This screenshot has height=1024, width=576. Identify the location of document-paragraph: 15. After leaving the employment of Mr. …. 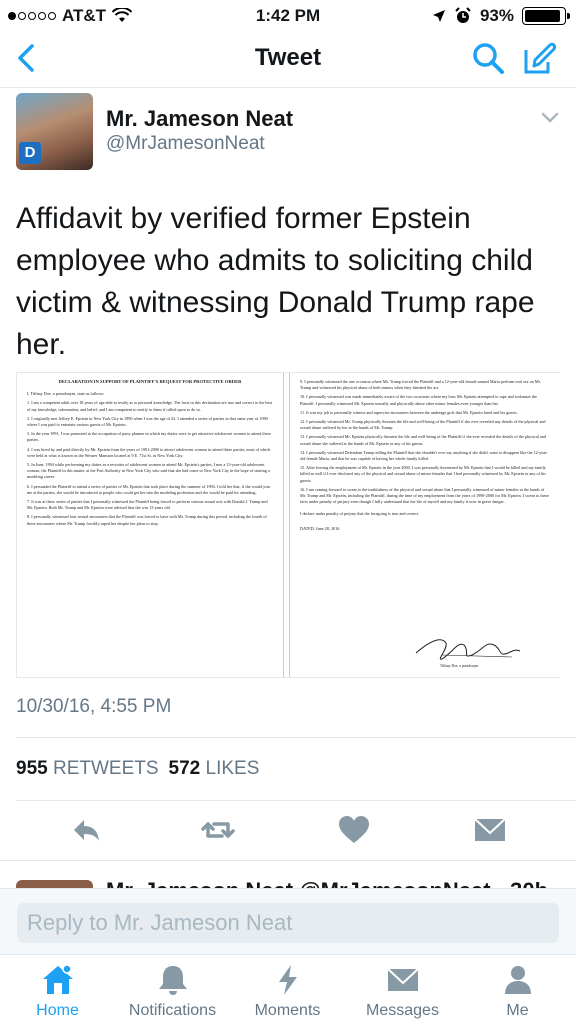
(423, 474).